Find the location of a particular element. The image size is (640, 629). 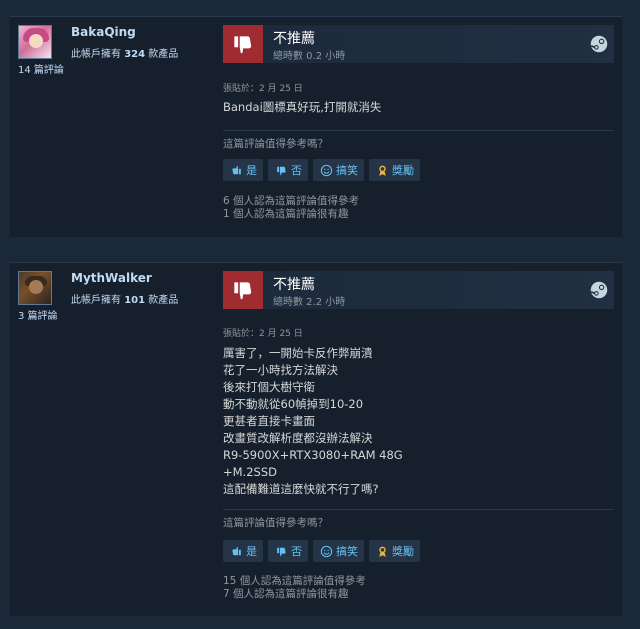

funny-count: 7 個人認為這篇評論很有趣 is located at coordinates (286, 594).